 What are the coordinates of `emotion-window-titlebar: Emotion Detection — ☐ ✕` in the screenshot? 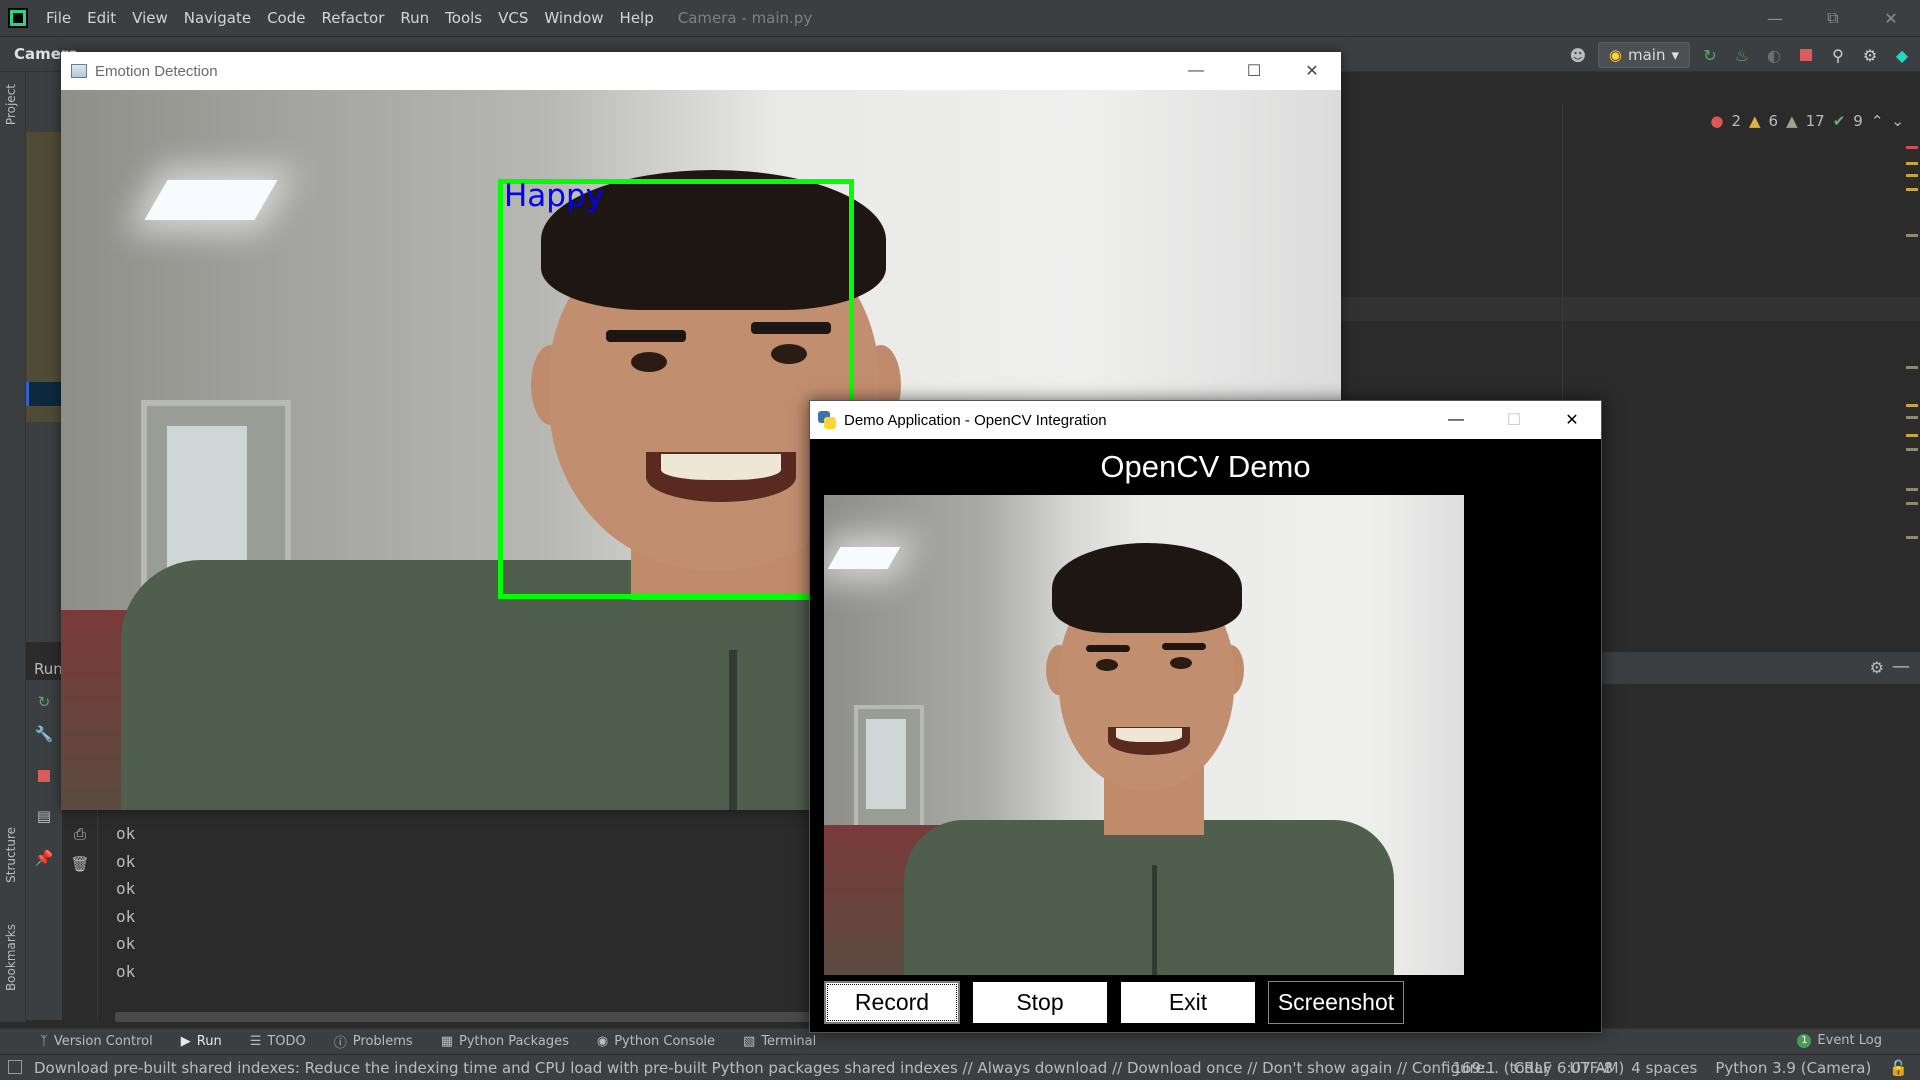 It's located at (701, 71).